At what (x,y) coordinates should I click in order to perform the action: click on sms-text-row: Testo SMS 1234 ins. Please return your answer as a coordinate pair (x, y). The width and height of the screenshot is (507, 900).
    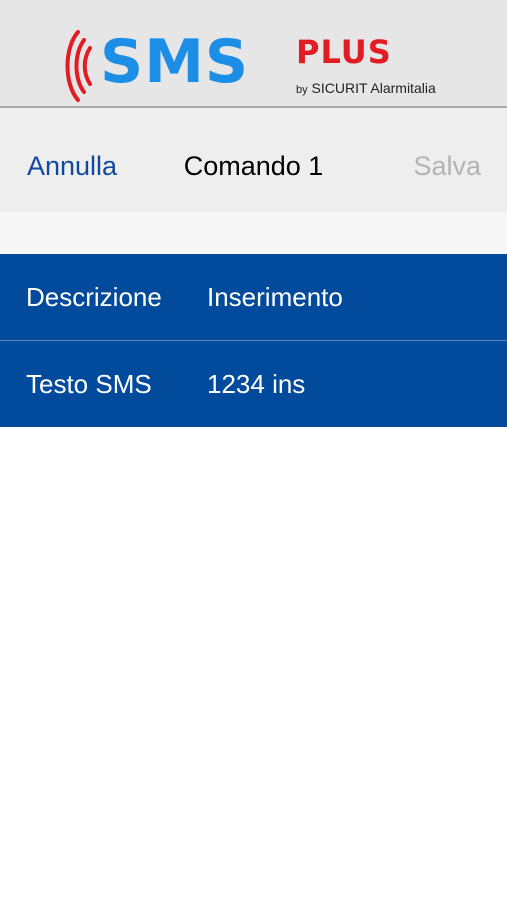
    Looking at the image, I should click on (253, 383).